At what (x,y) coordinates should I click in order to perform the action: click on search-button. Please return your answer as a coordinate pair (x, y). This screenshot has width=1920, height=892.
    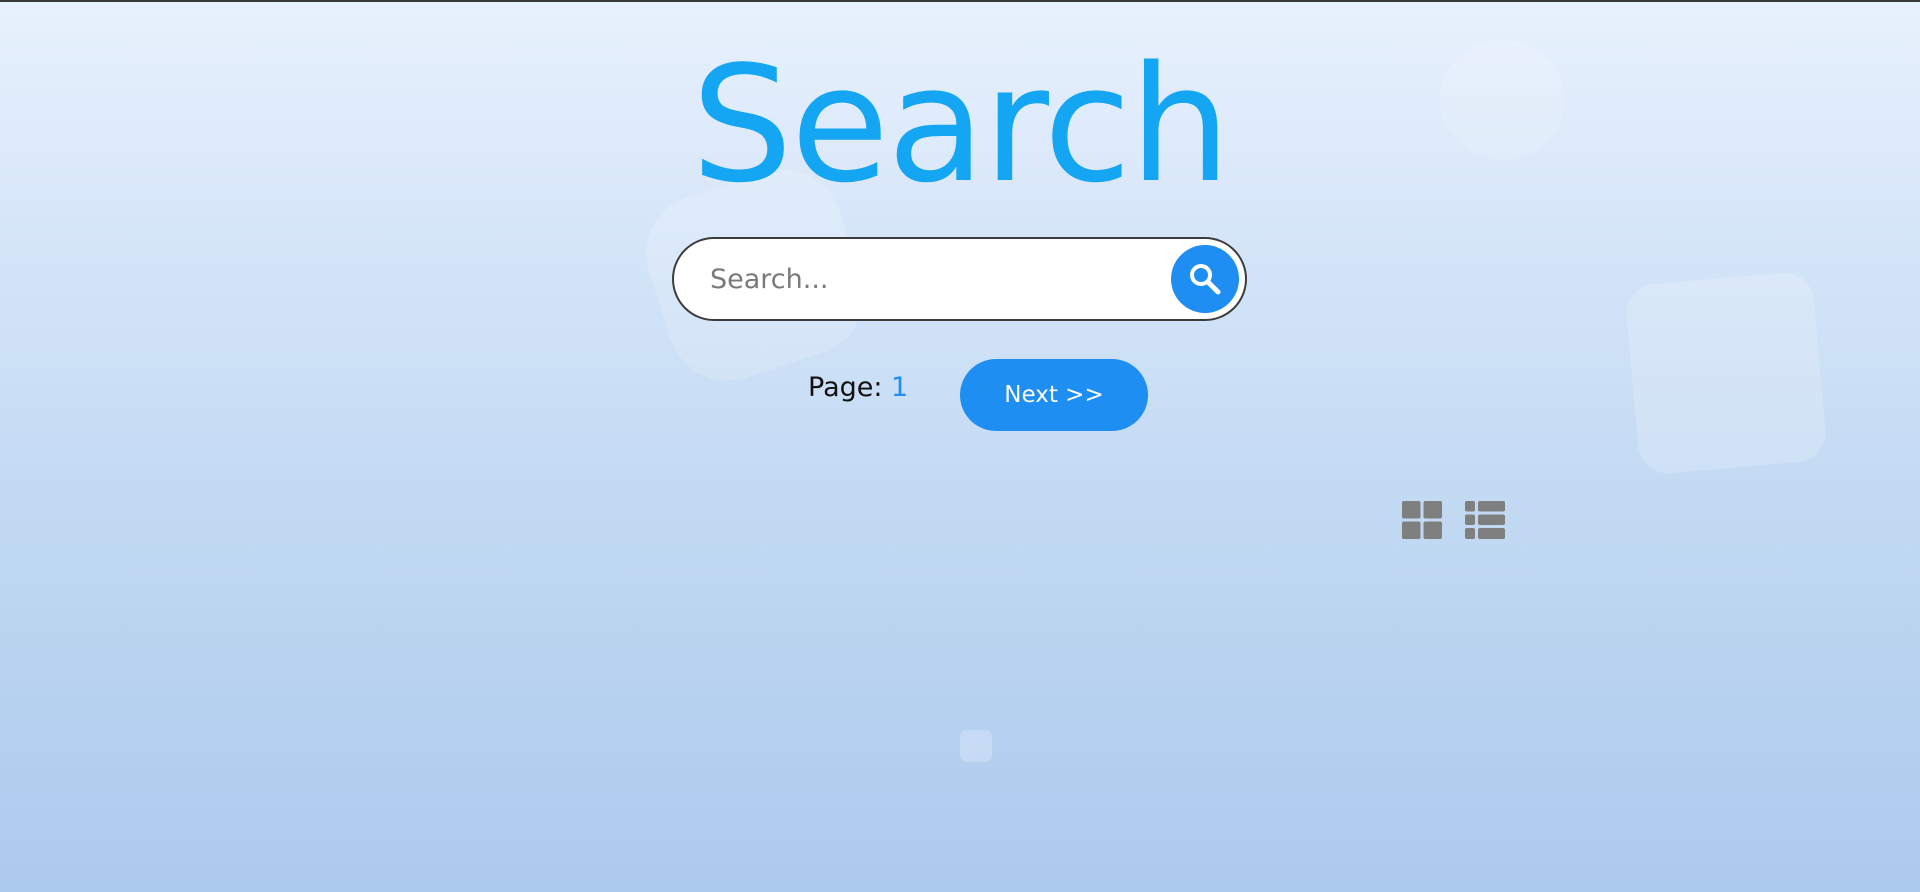
    Looking at the image, I should click on (1205, 279).